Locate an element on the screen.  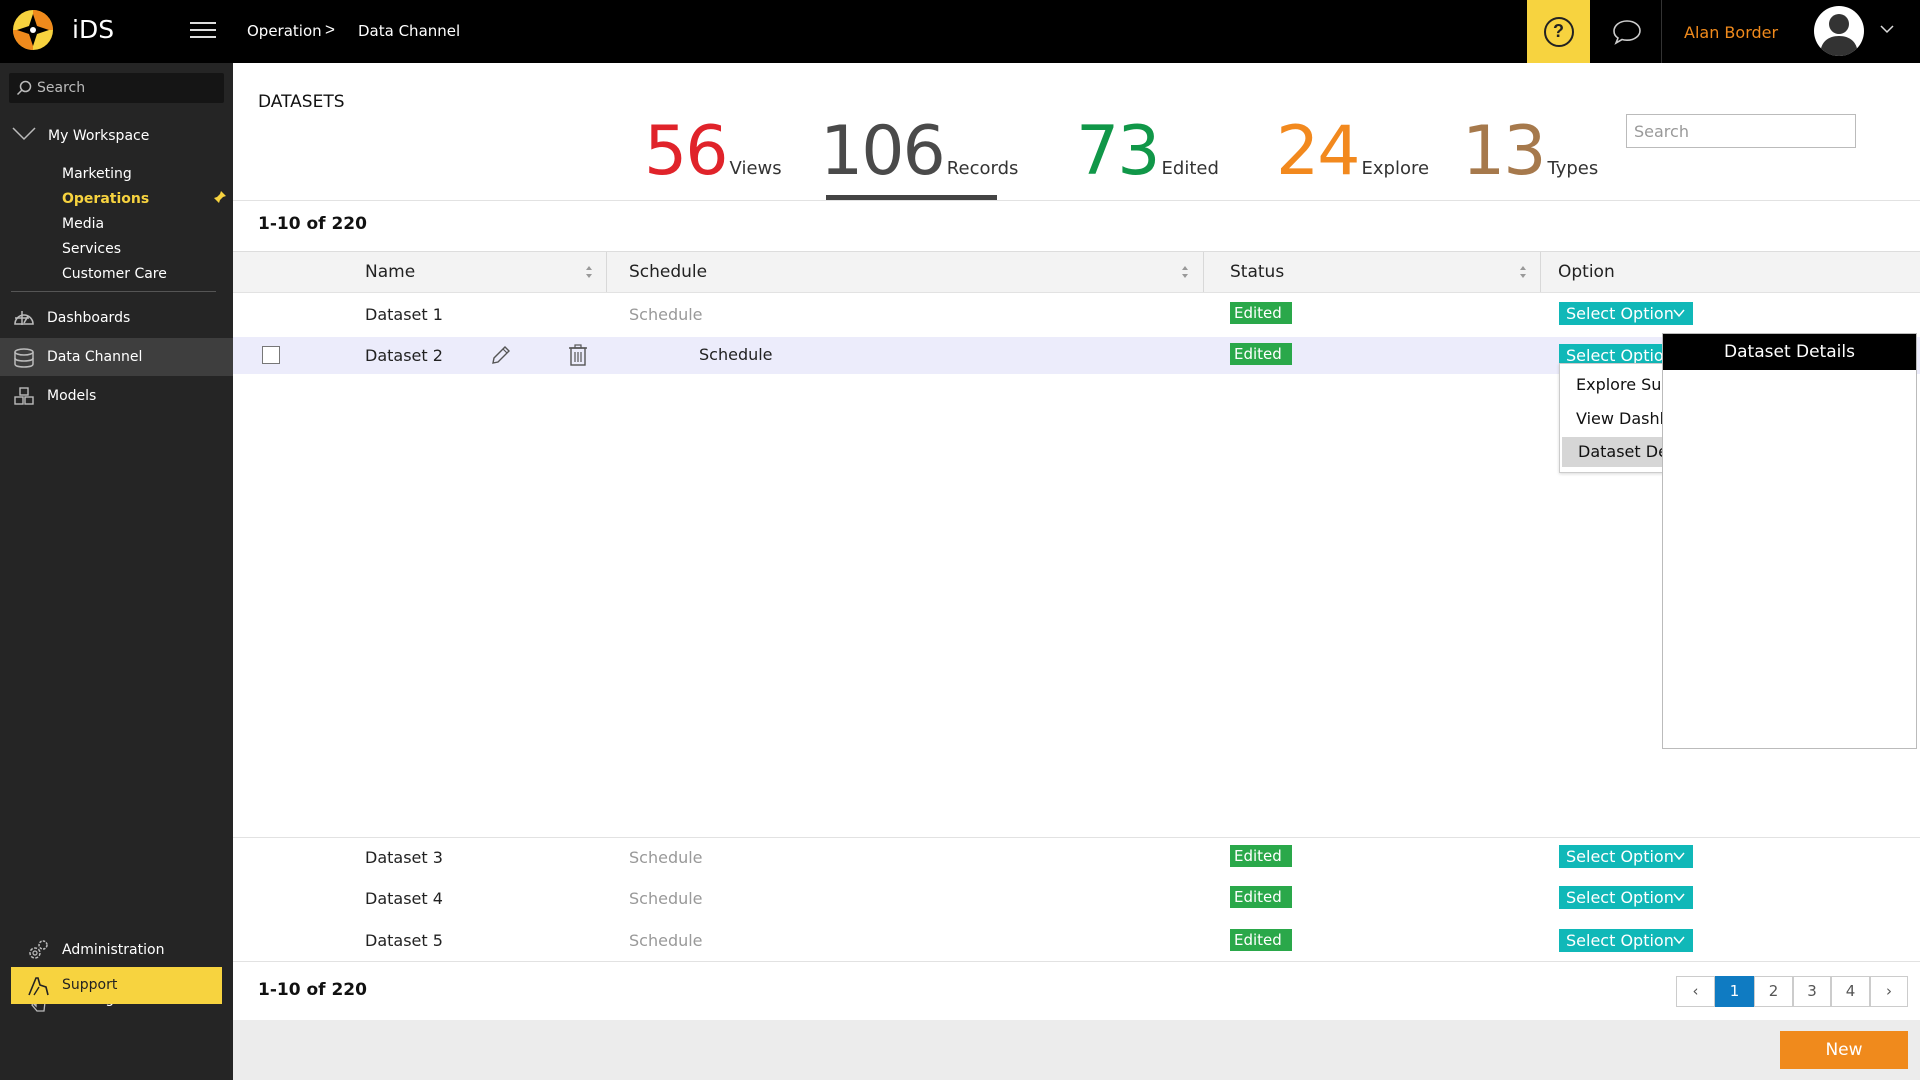
support-label: Support is located at coordinates (90, 985).